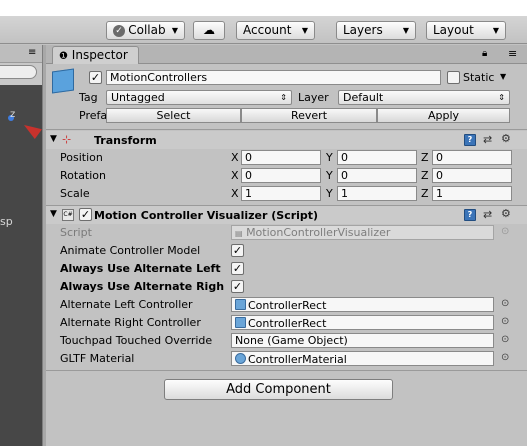  Describe the element at coordinates (18, 72) in the screenshot. I see `hierarchy-search-input` at that location.